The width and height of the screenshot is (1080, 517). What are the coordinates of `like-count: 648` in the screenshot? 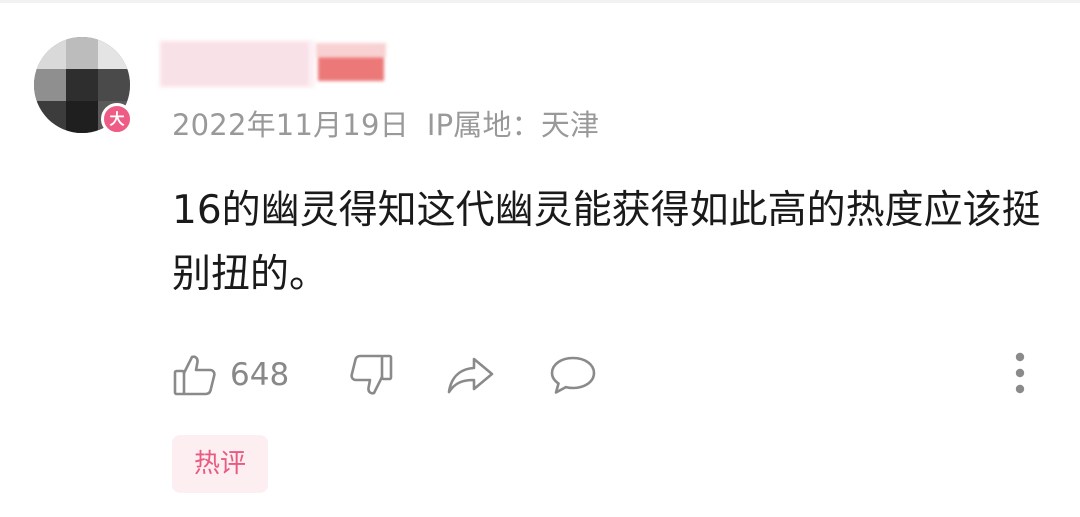 It's located at (260, 375).